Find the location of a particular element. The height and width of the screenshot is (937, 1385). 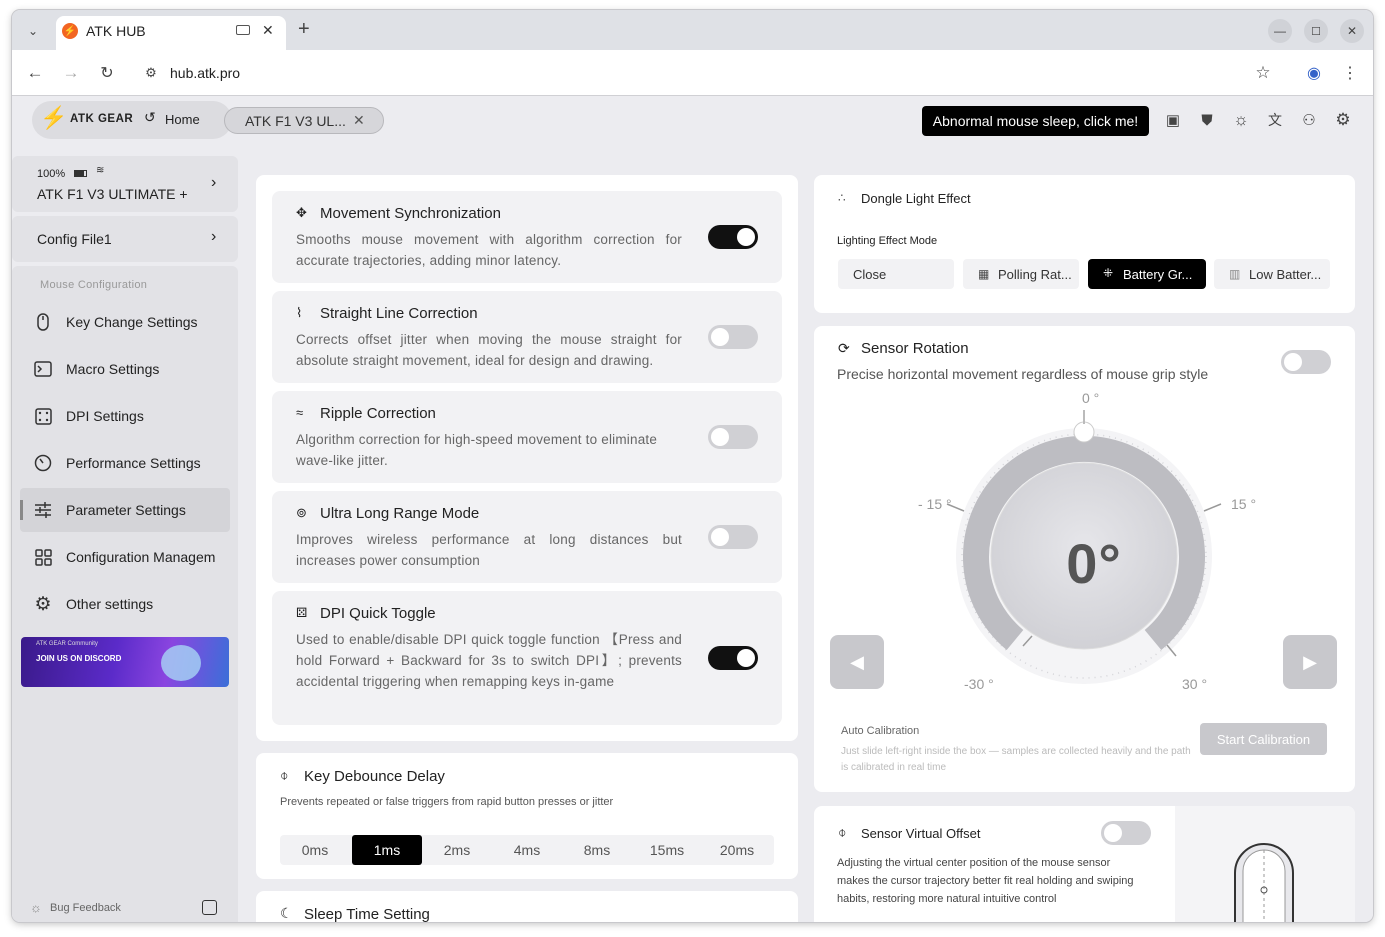

dice-icon: ⚄ is located at coordinates (302, 612).